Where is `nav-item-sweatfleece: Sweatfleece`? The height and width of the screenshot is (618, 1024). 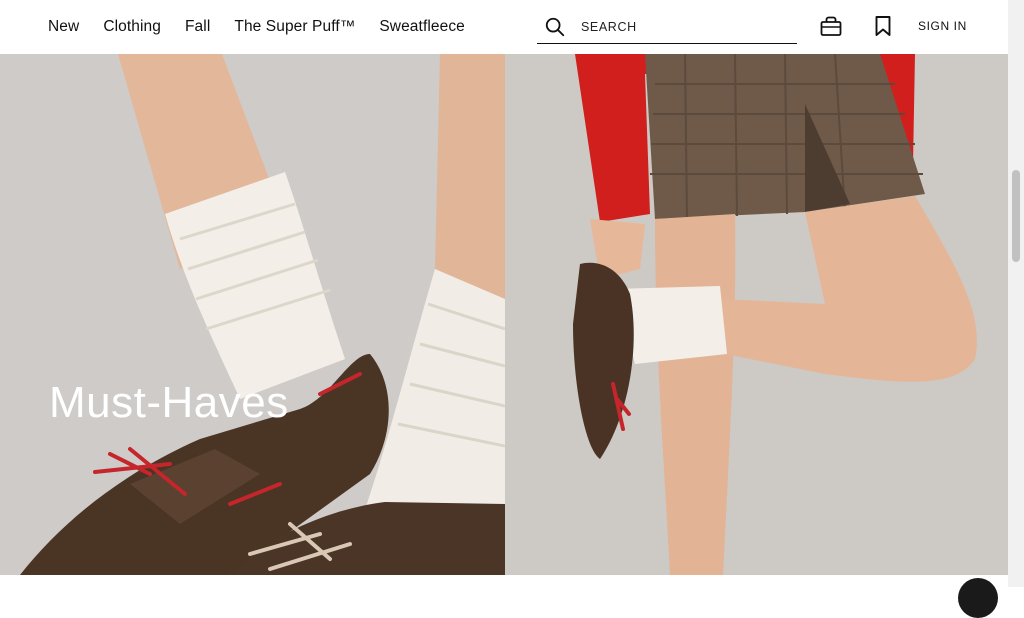 nav-item-sweatfleece: Sweatfleece is located at coordinates (422, 27).